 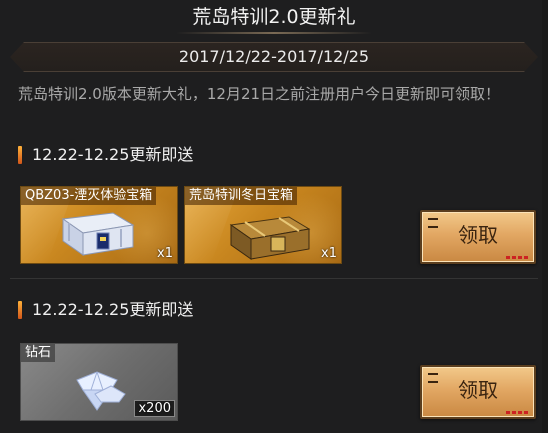 I want to click on section-heading-1: 12.22-12.25更新即送, so click(x=105, y=155).